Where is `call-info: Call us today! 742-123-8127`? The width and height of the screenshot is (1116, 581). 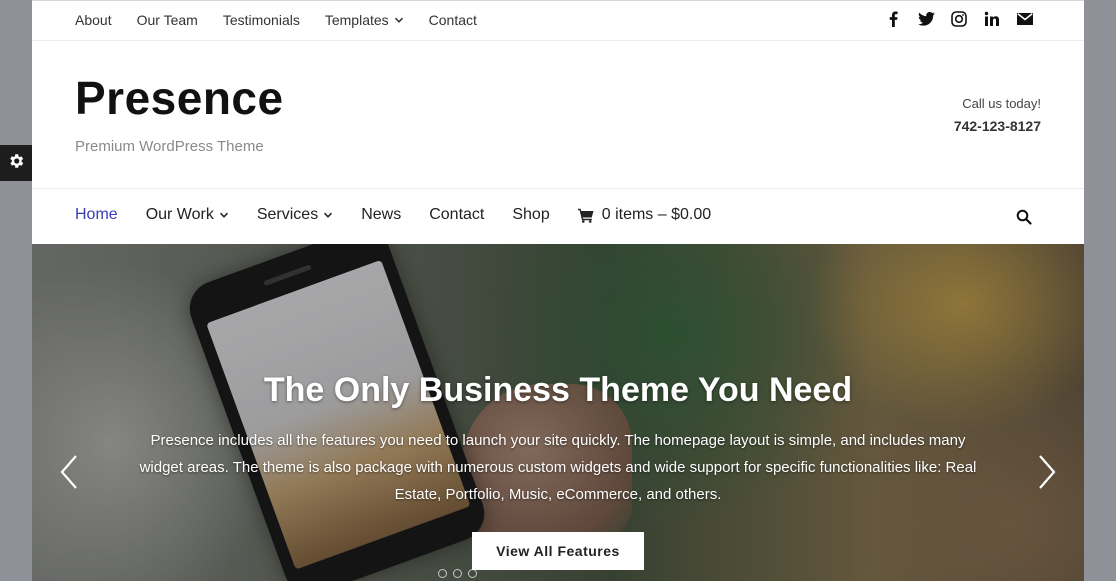 call-info: Call us today! 742-123-8127 is located at coordinates (997, 115).